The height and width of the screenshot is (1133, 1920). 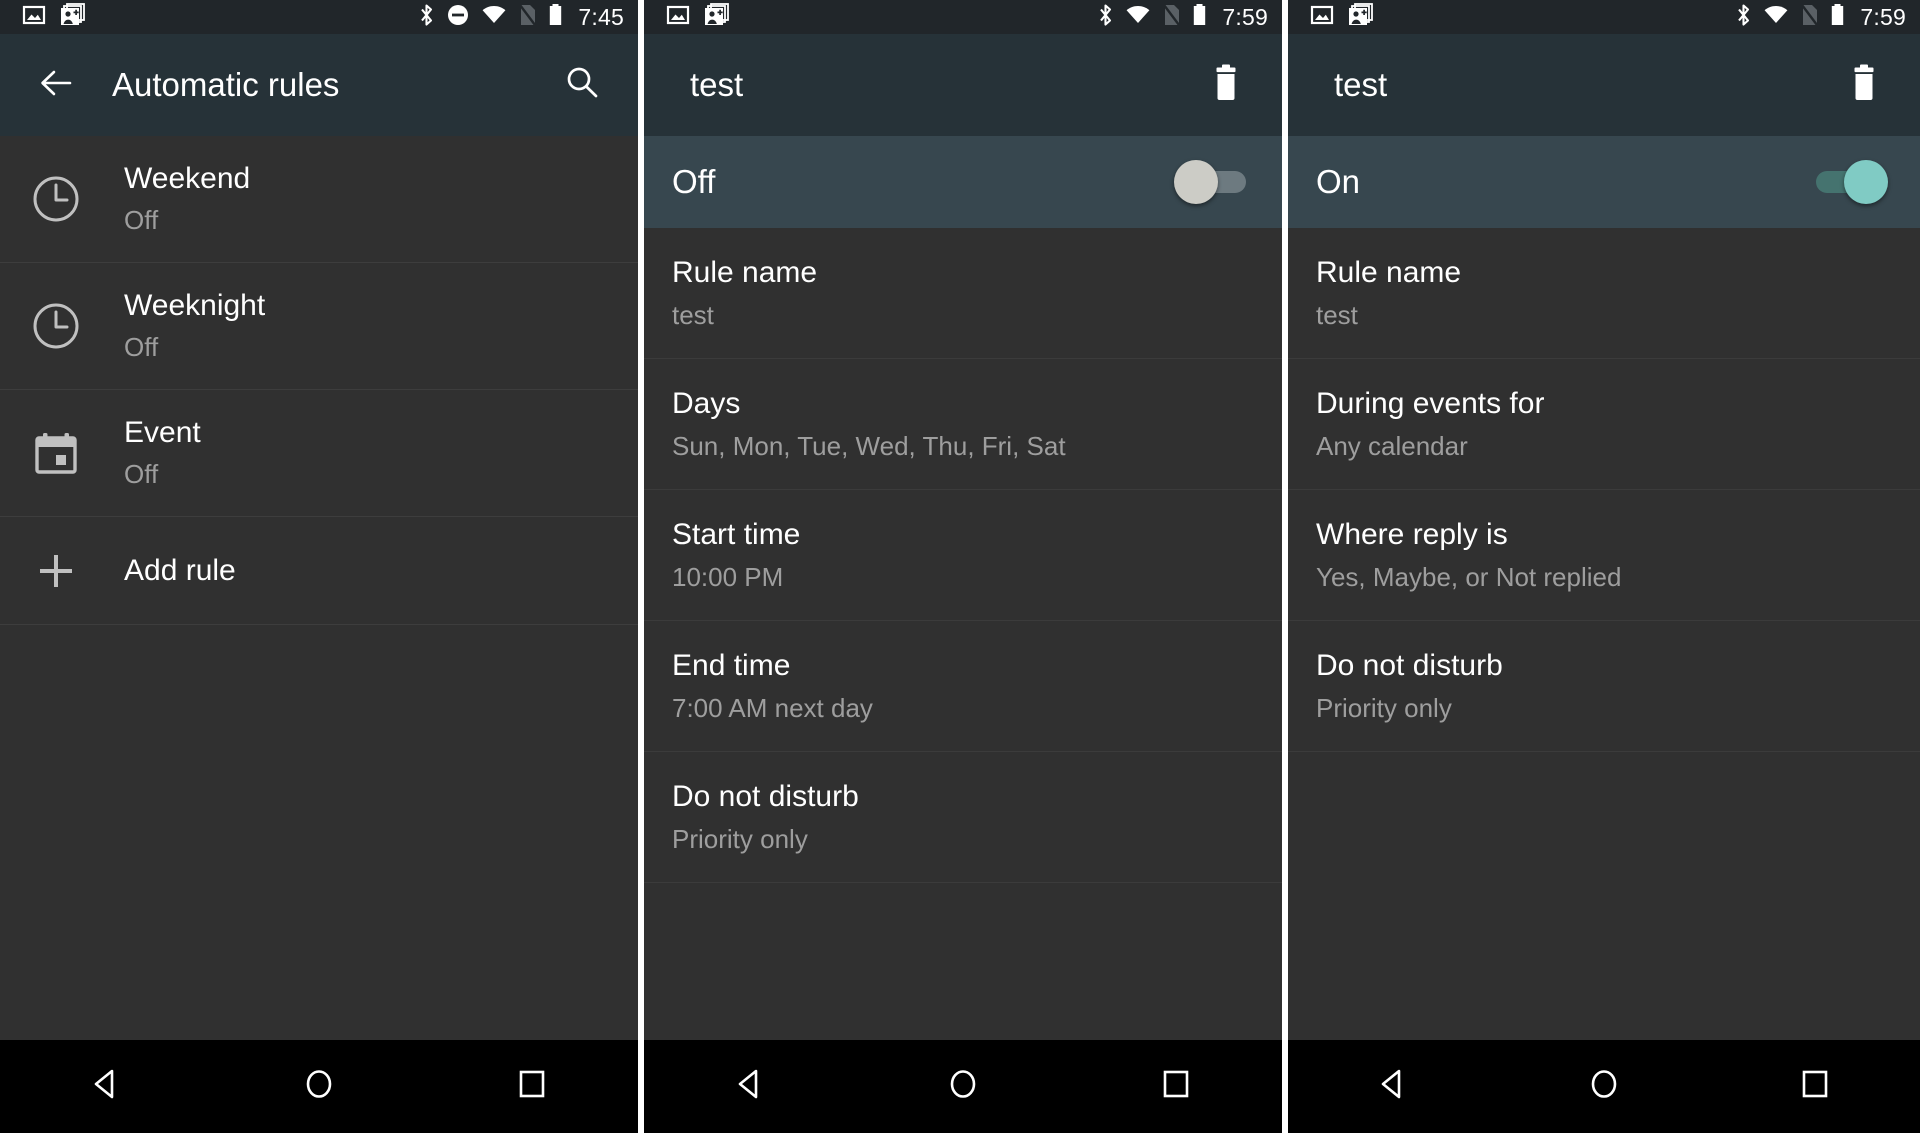 I want to click on status-bar: 7:45, so click(x=319, y=17).